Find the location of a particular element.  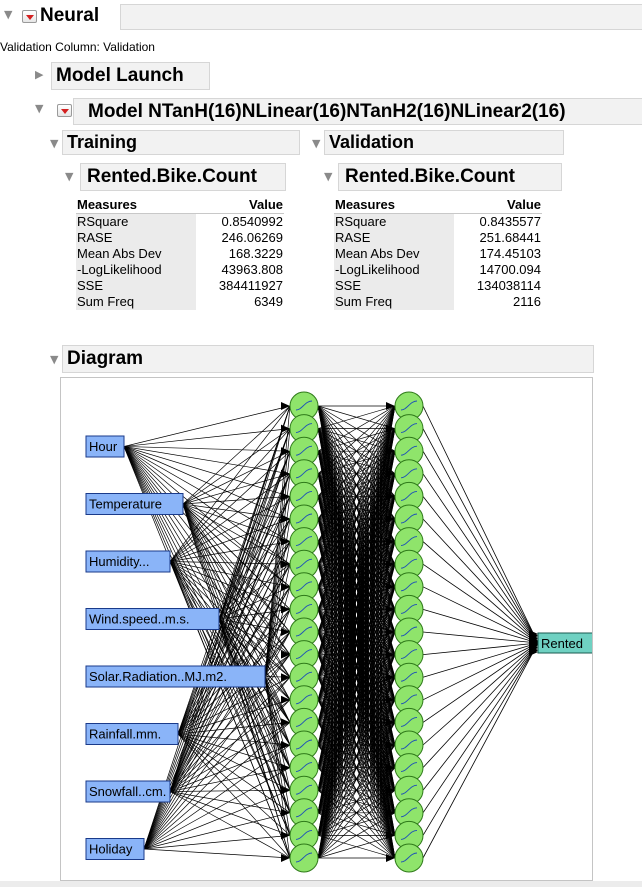

table-row: Mean Abs Dev 174.45103 is located at coordinates (437, 254).